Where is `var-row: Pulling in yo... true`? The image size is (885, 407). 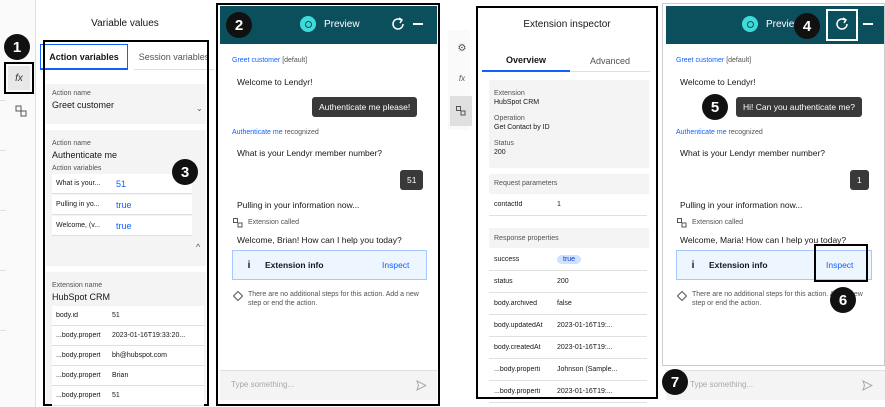 var-row: Pulling in yo... true is located at coordinates (122, 205).